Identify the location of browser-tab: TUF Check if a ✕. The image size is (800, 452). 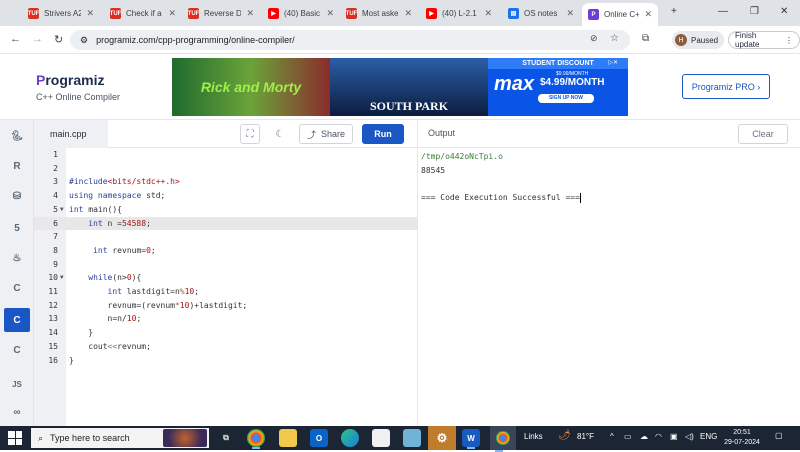
(143, 13).